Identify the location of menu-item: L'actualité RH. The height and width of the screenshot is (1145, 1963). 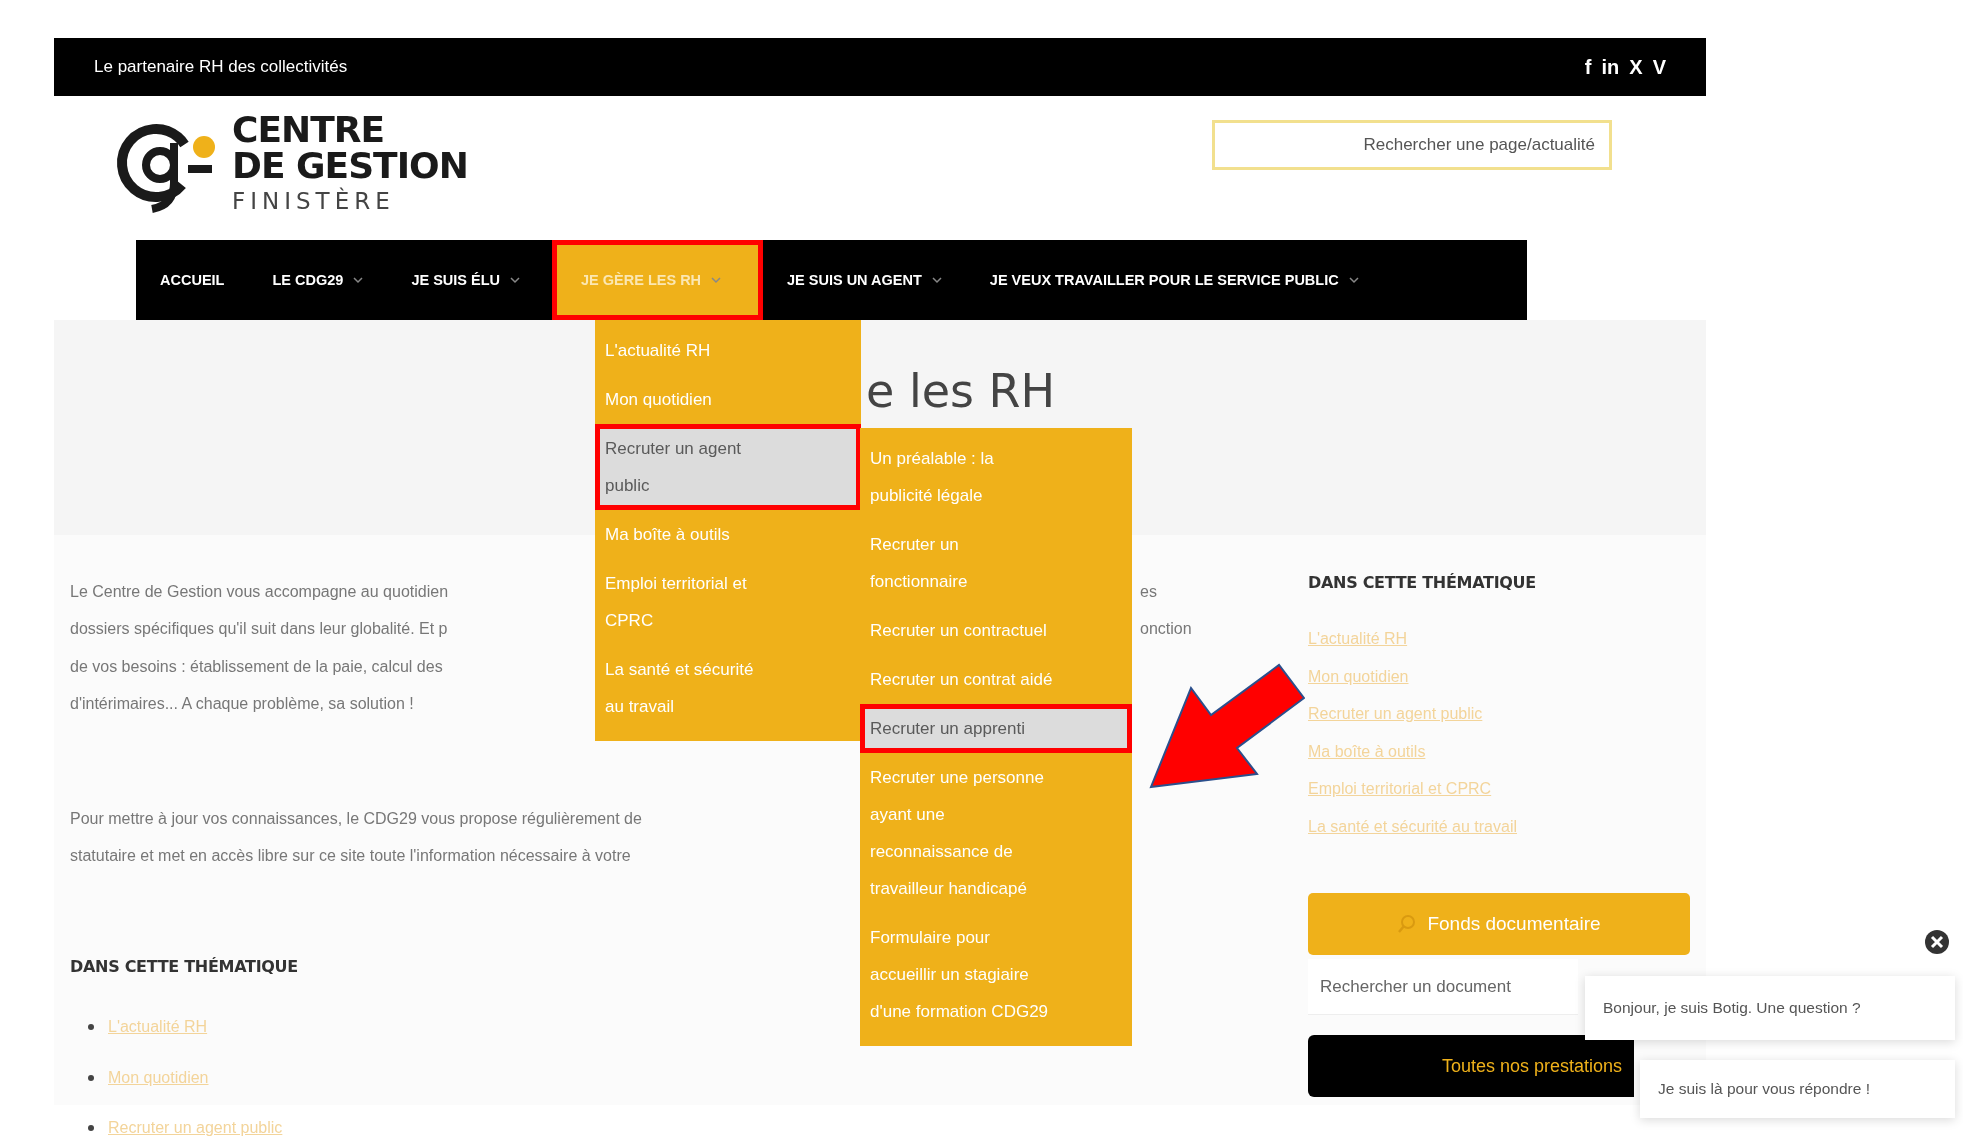
(728, 350).